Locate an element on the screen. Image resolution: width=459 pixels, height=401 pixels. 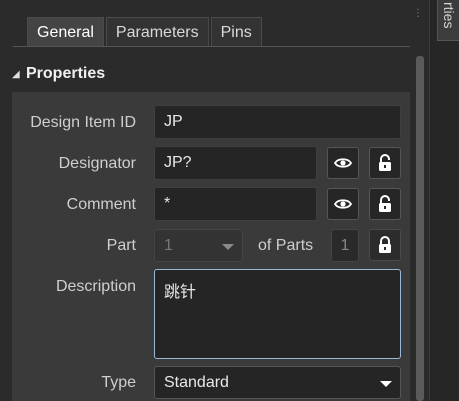
comment-input: * is located at coordinates (235, 204).